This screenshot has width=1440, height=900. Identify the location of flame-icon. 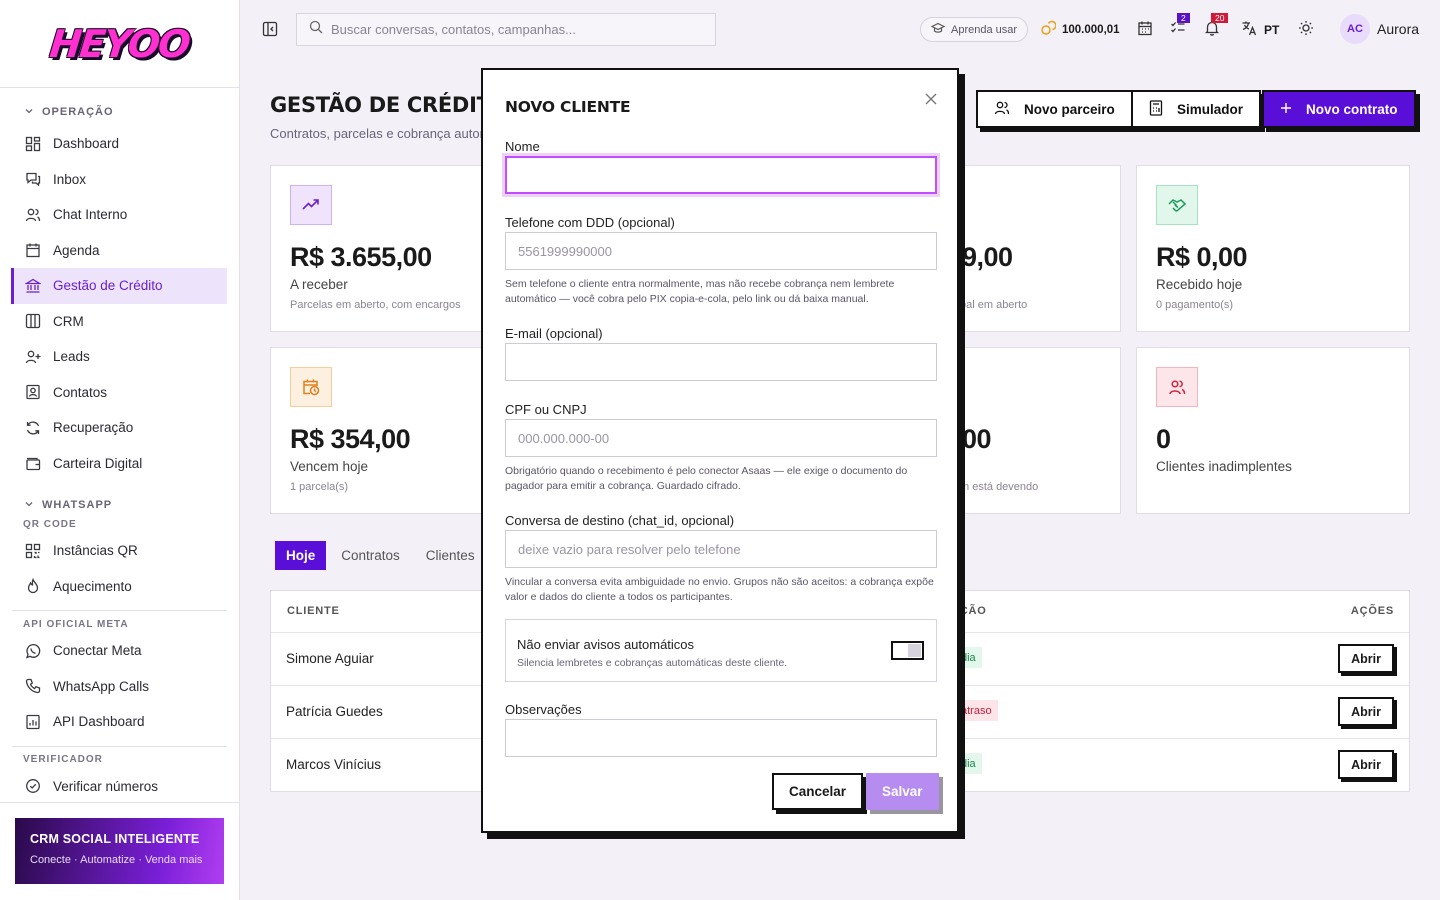
(33, 586).